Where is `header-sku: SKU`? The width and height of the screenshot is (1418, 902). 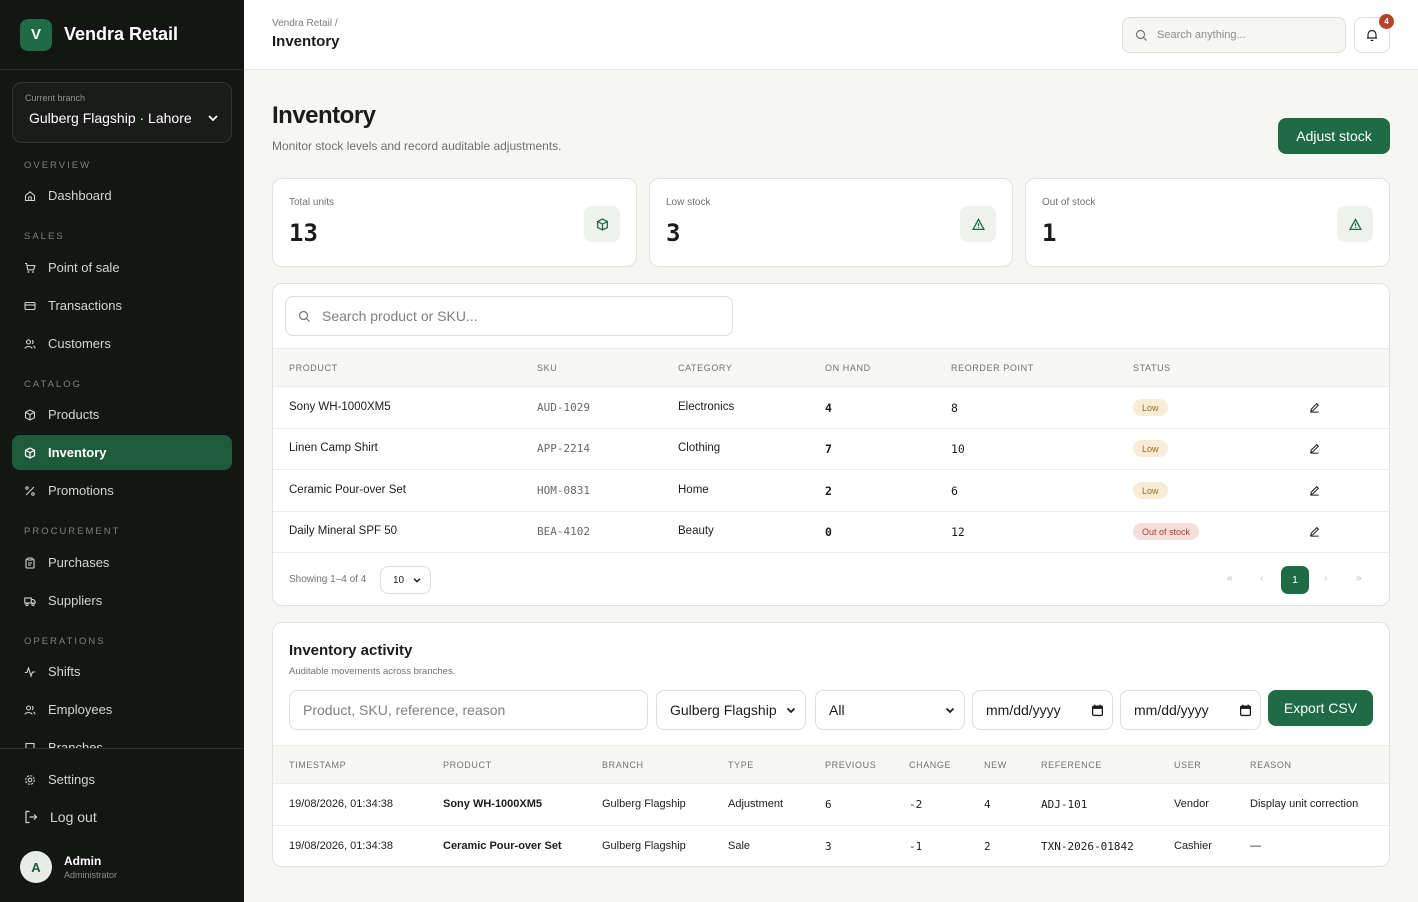
header-sku: SKU is located at coordinates (547, 368).